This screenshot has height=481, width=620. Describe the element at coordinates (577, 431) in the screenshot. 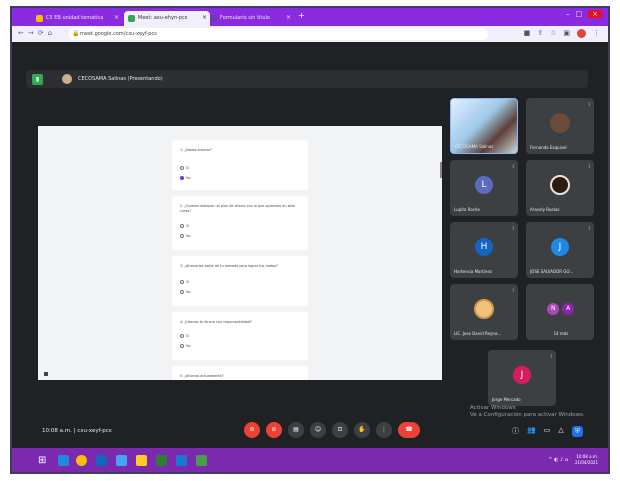

I see `host-controls-icon: ⛨` at that location.